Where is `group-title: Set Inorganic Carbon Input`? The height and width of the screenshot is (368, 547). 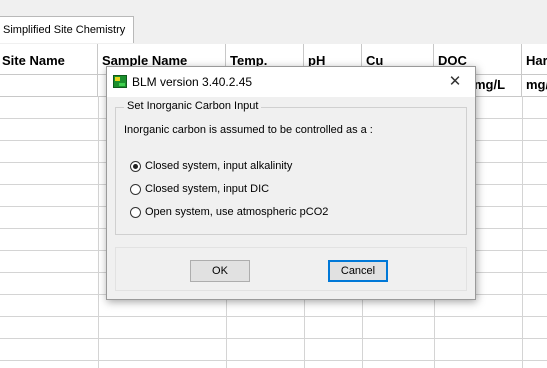 group-title: Set Inorganic Carbon Input is located at coordinates (193, 106).